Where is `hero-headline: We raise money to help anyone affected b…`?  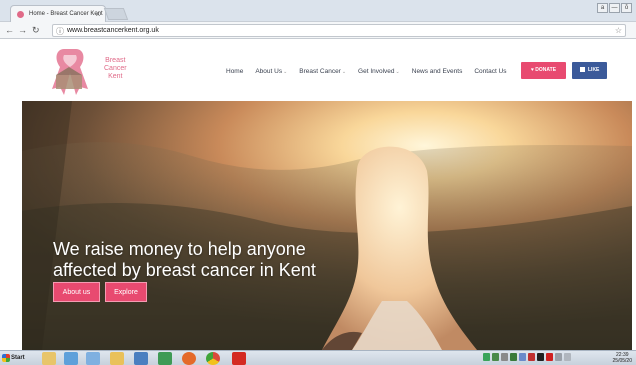
hero-headline: We raise money to help anyone affected b… is located at coordinates (184, 260).